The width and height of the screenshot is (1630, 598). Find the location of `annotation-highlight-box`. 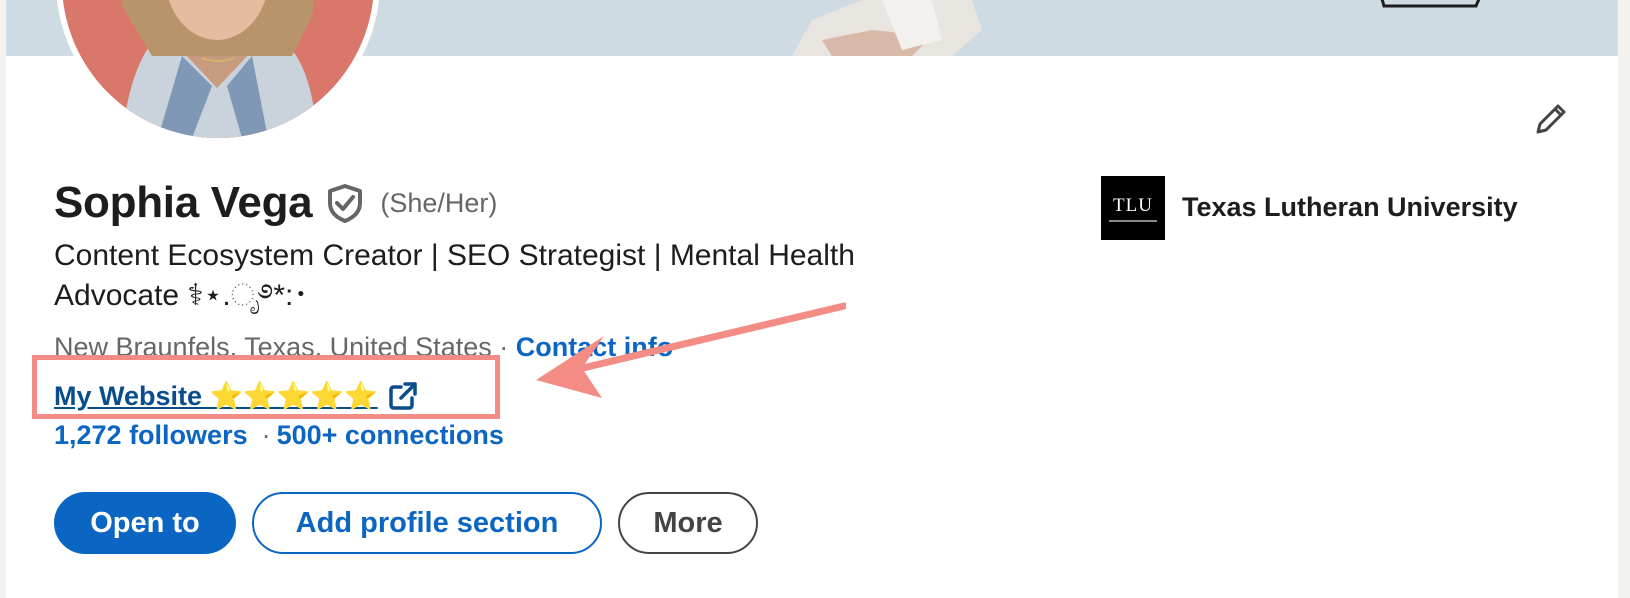

annotation-highlight-box is located at coordinates (266, 387).